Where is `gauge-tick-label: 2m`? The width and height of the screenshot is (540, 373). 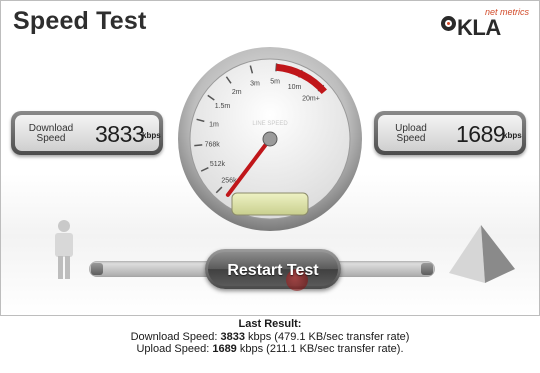 gauge-tick-label: 2m is located at coordinates (237, 92).